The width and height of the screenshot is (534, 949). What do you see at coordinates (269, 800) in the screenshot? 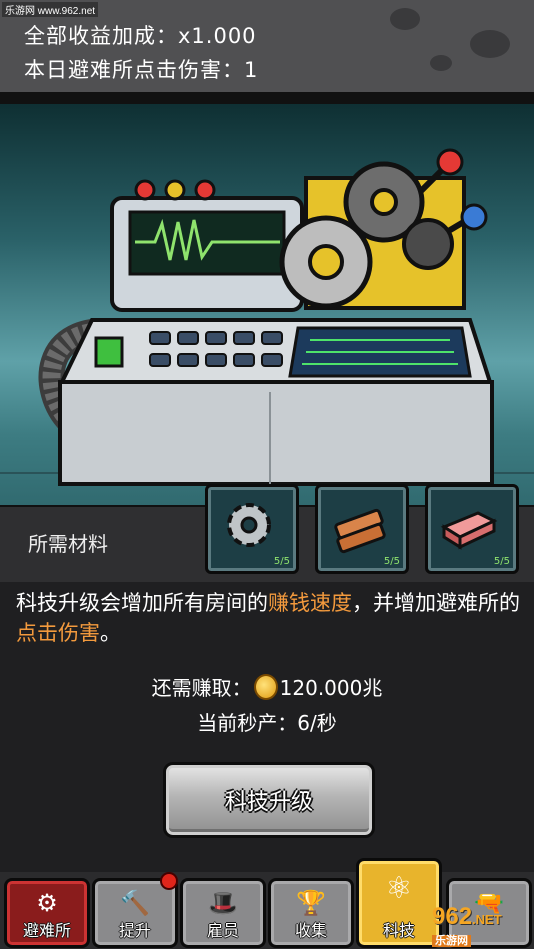
I see `tech-upgrade-button: 科技升级` at bounding box center [269, 800].